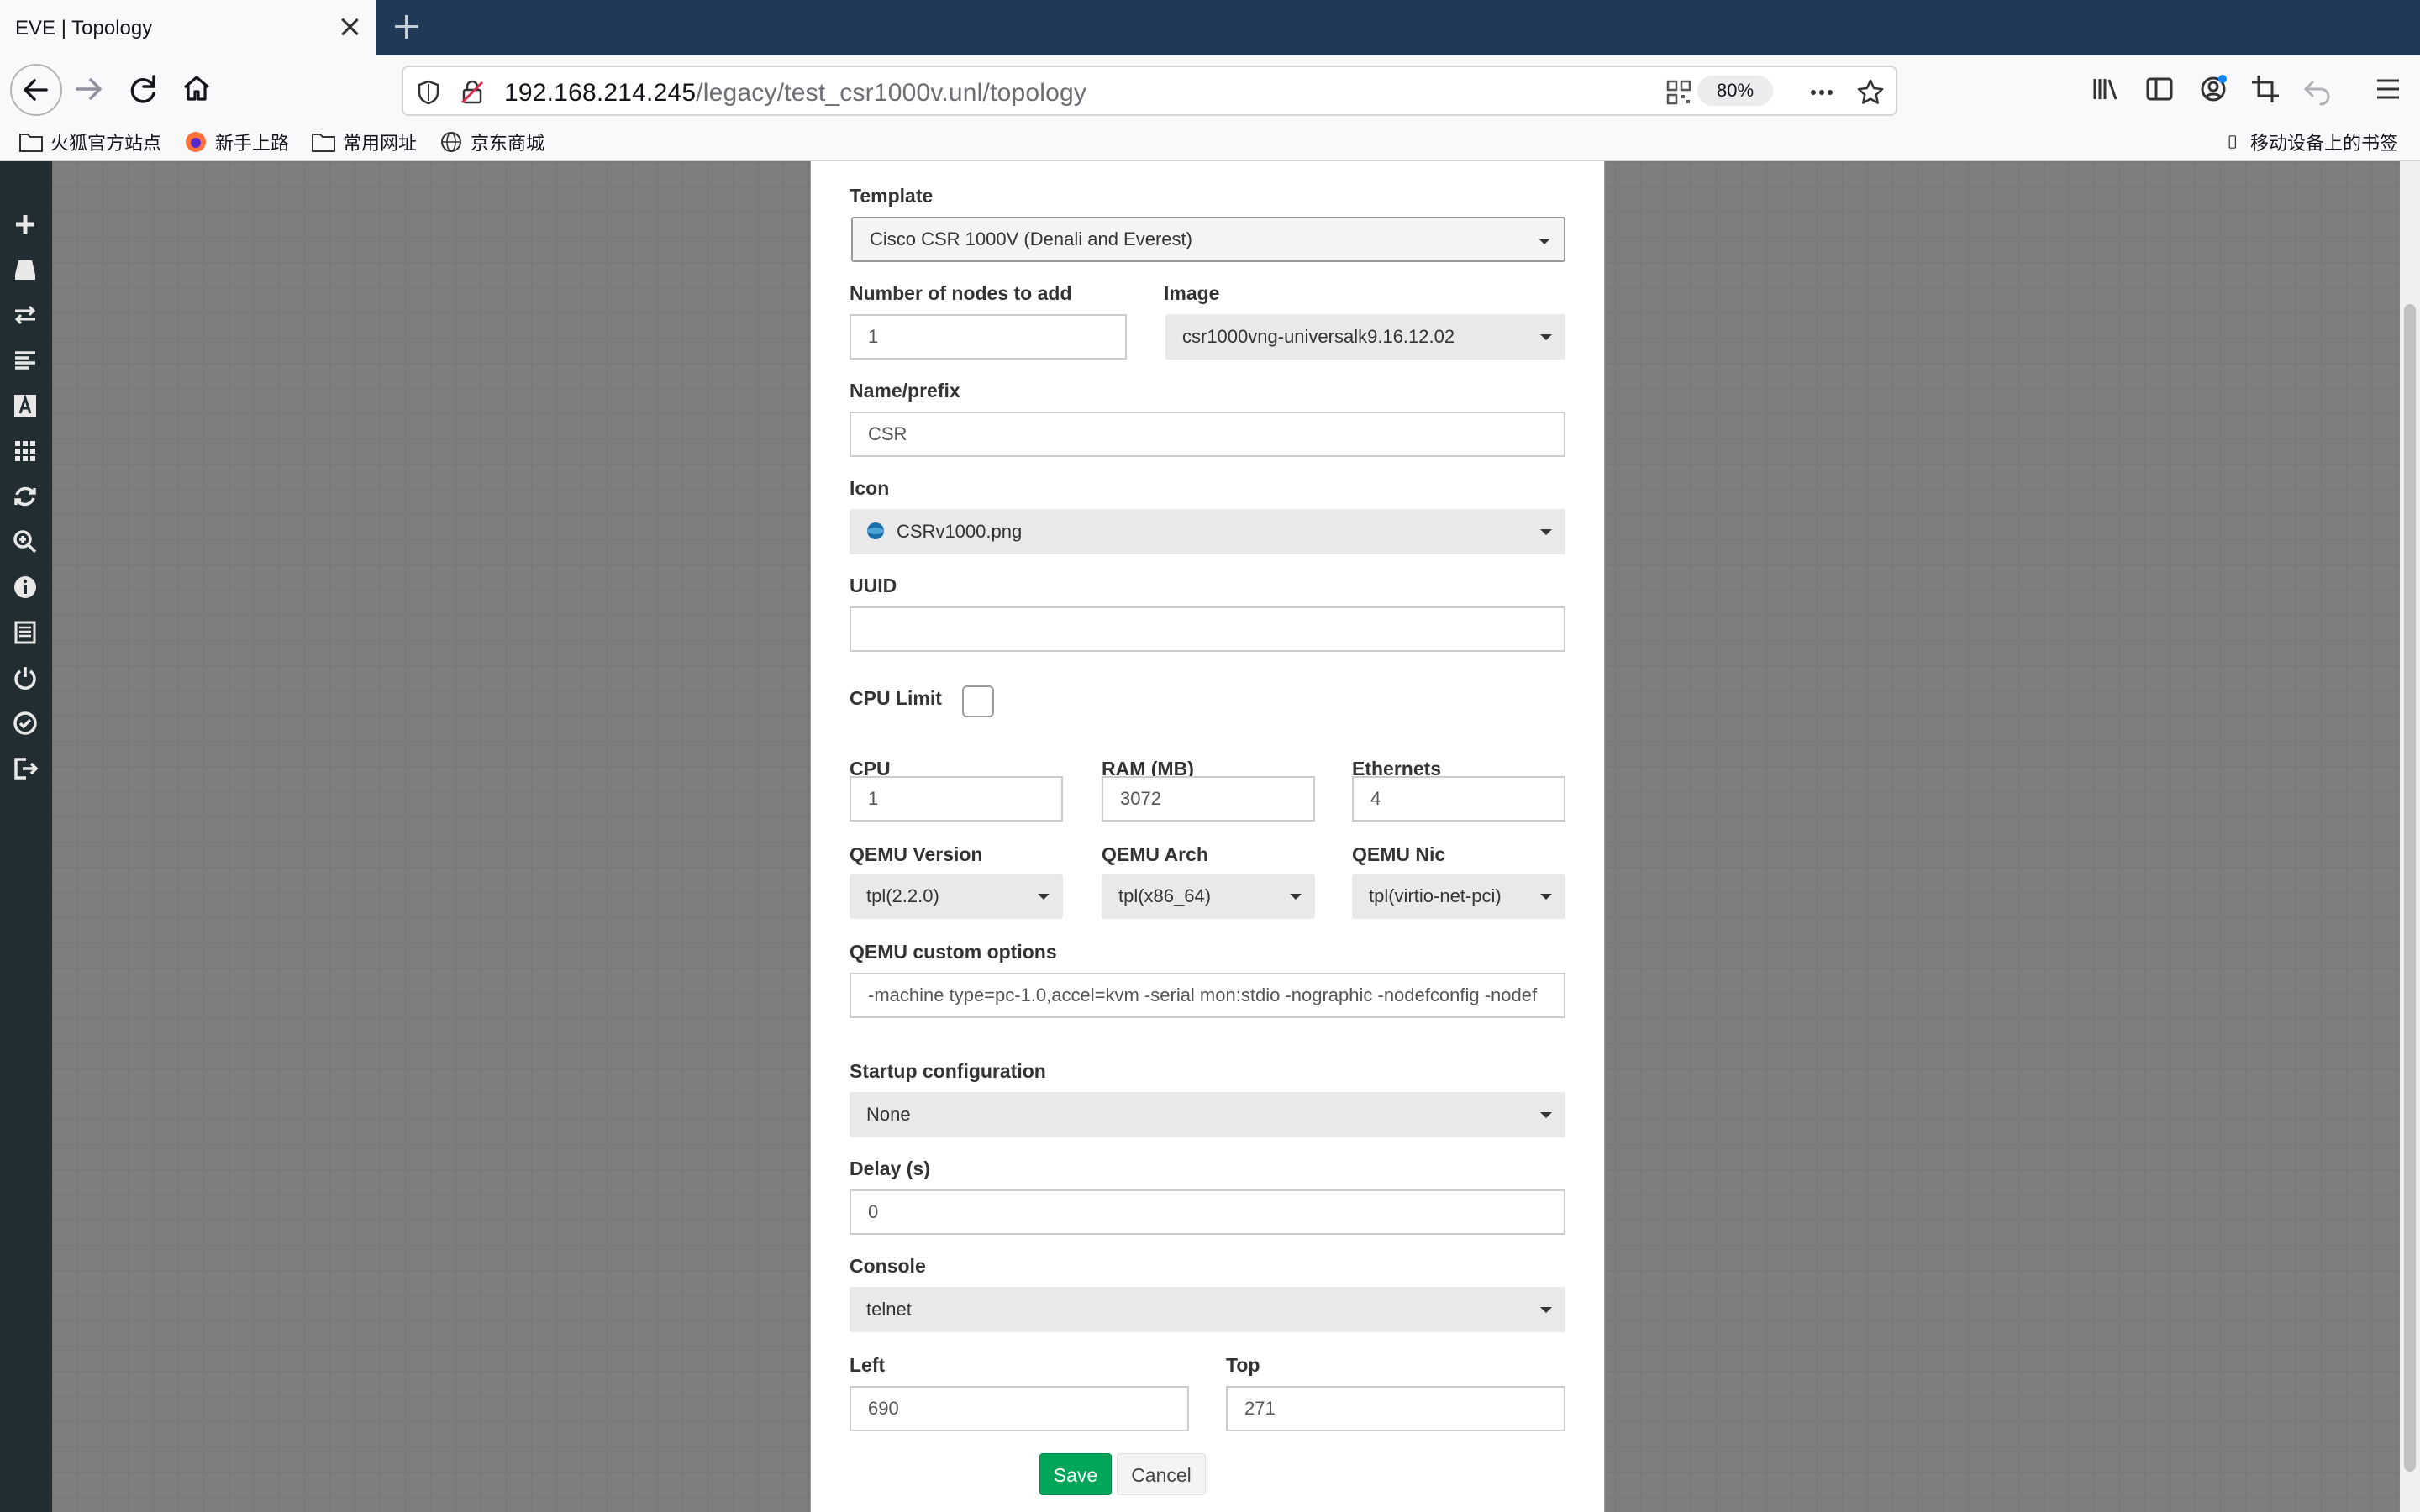  What do you see at coordinates (1679, 92) in the screenshot?
I see `qr-code-icon` at bounding box center [1679, 92].